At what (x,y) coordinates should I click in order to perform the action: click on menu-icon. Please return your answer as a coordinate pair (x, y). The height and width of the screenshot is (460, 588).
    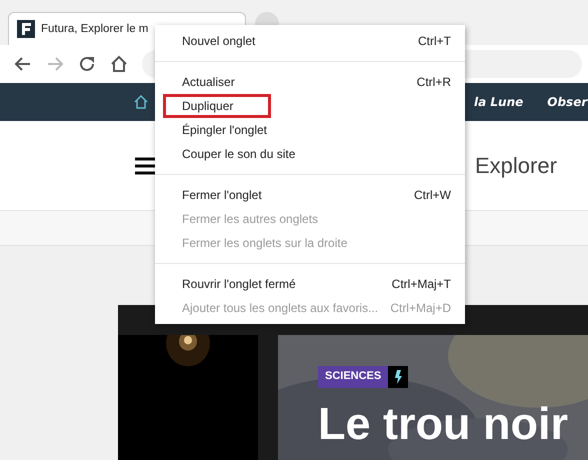
    Looking at the image, I should click on (146, 165).